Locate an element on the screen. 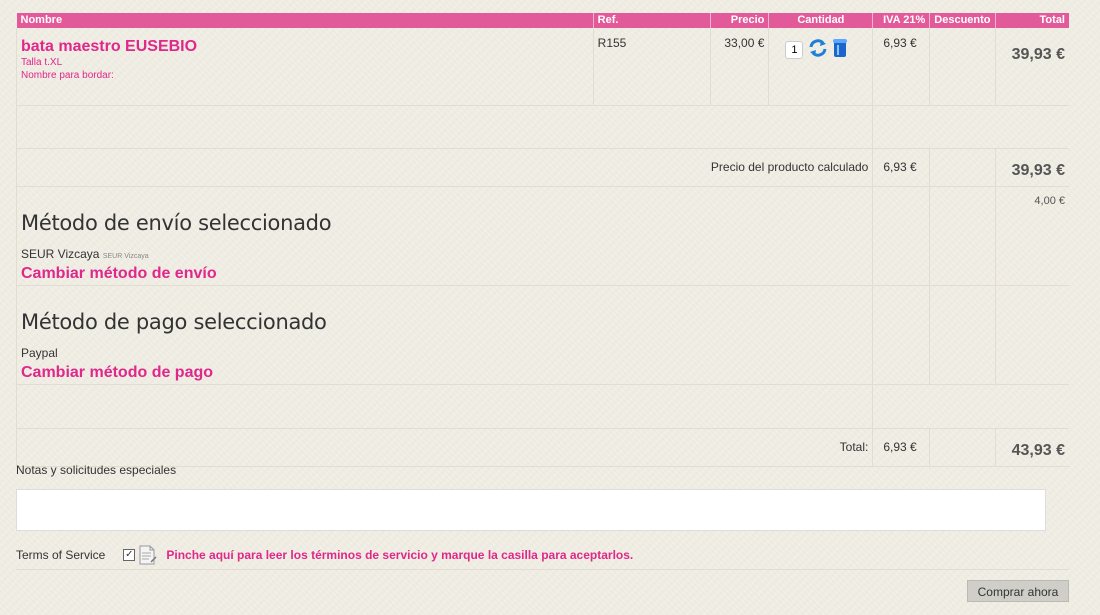  calc-tax: 6,93 € is located at coordinates (901, 167).